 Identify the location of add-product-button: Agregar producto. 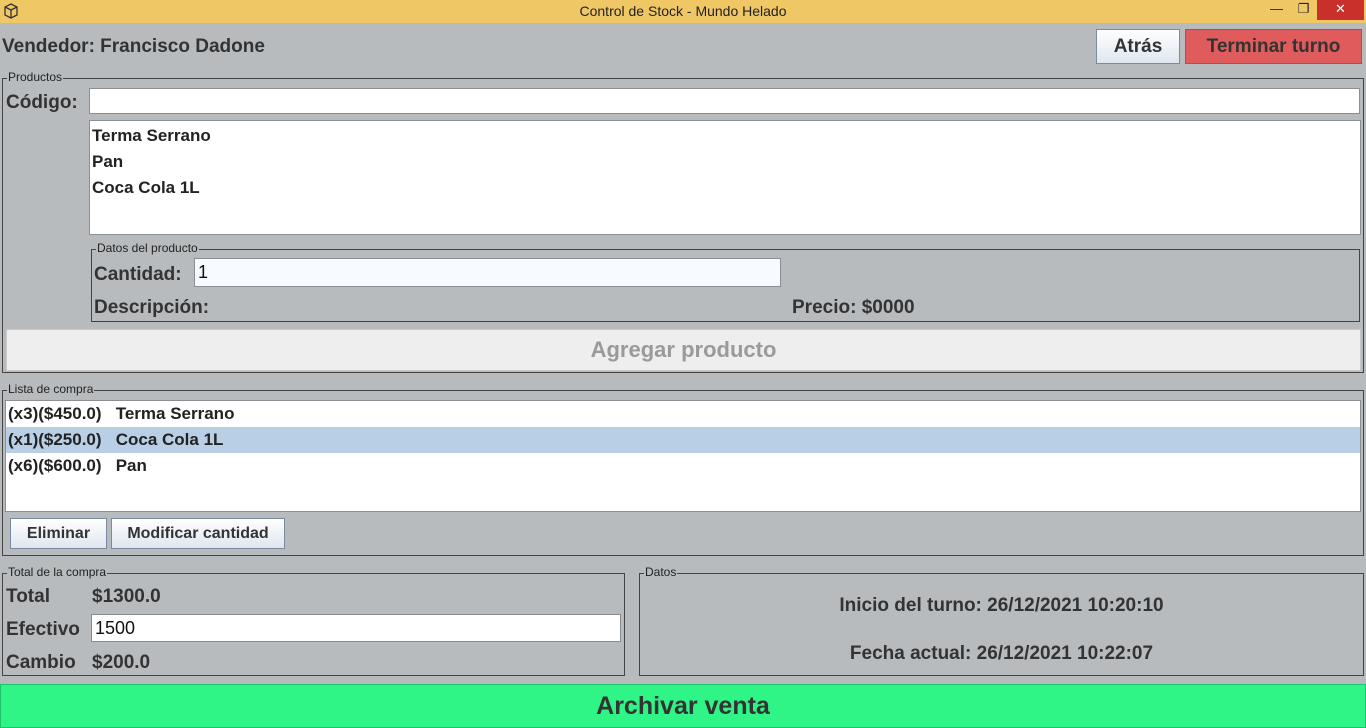
(683, 350).